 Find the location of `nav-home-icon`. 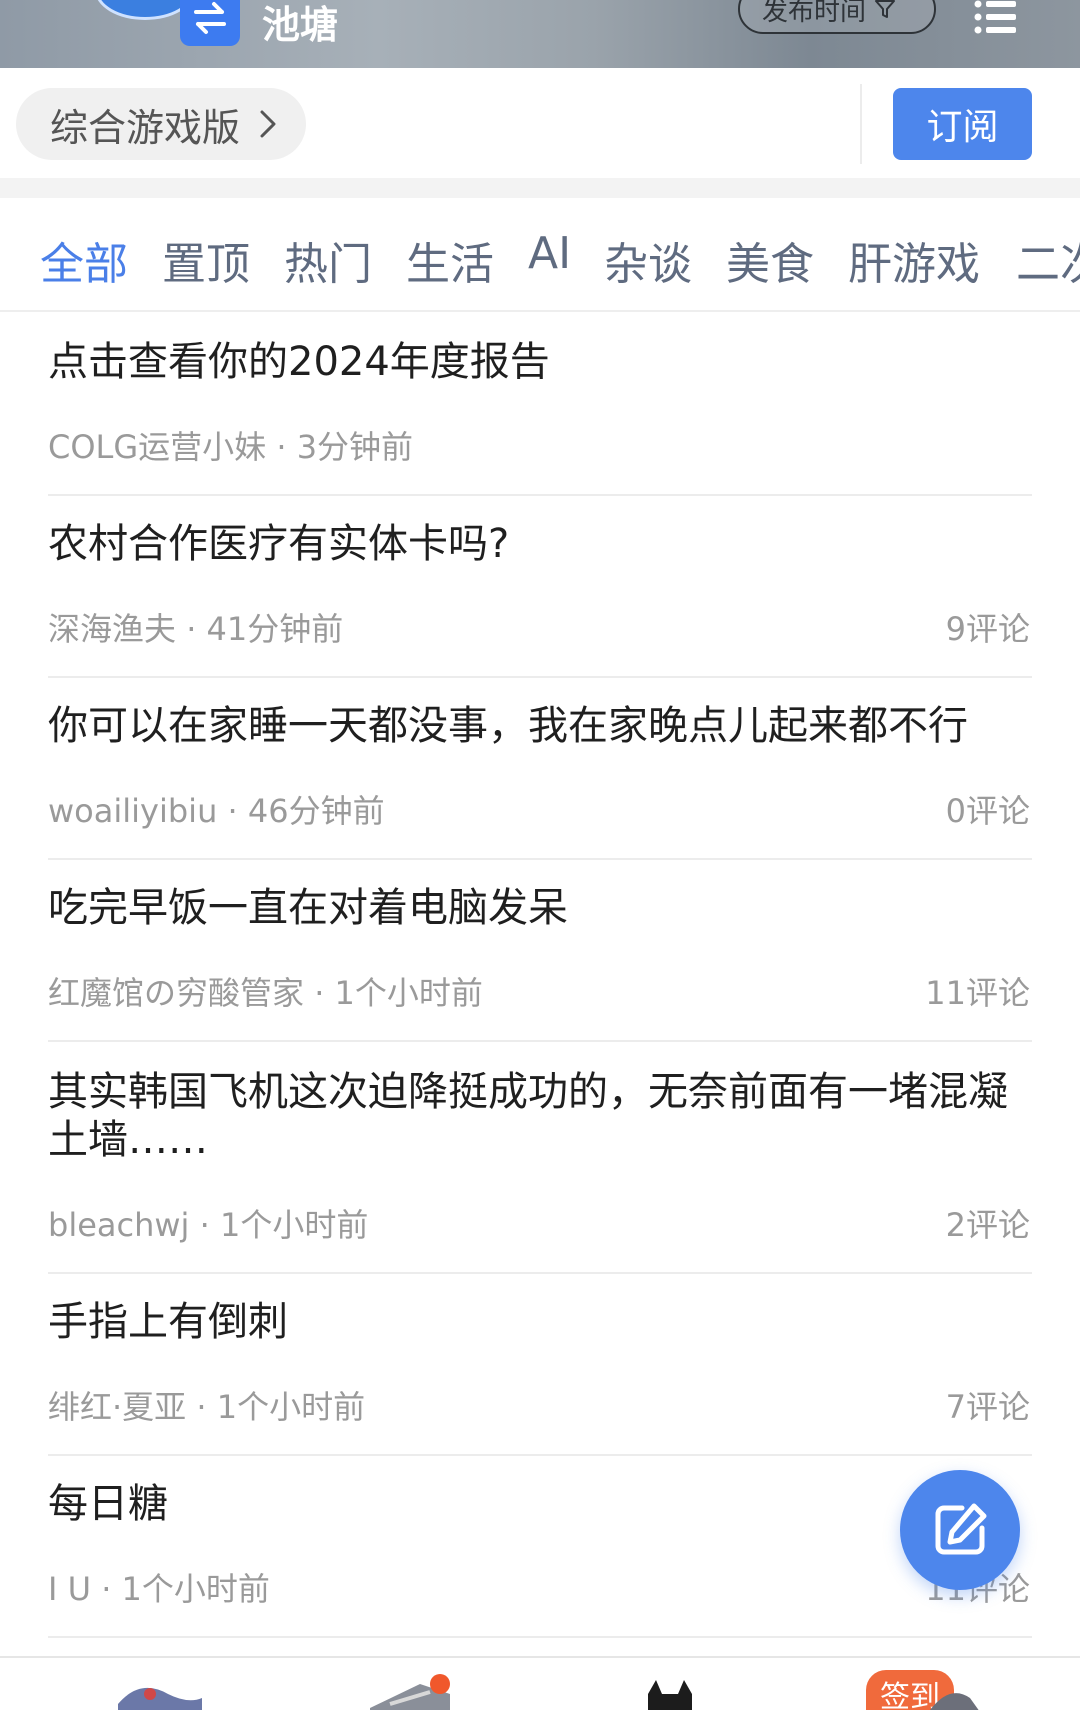

nav-home-icon is located at coordinates (160, 1687).